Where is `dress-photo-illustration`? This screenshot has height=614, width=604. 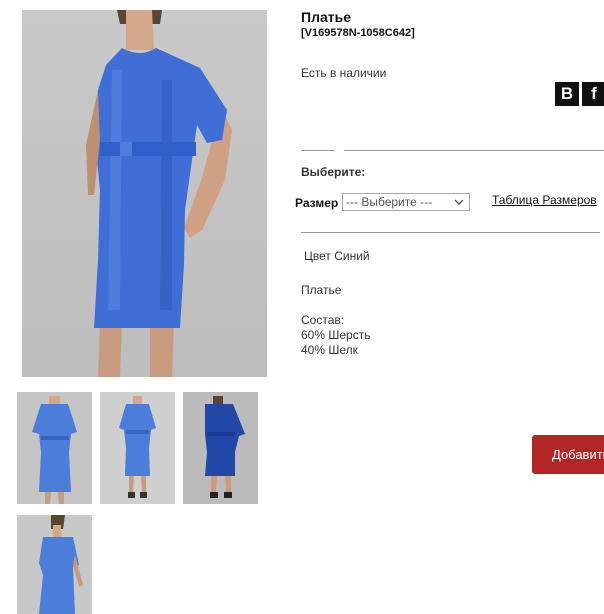 dress-photo-illustration is located at coordinates (159, 193).